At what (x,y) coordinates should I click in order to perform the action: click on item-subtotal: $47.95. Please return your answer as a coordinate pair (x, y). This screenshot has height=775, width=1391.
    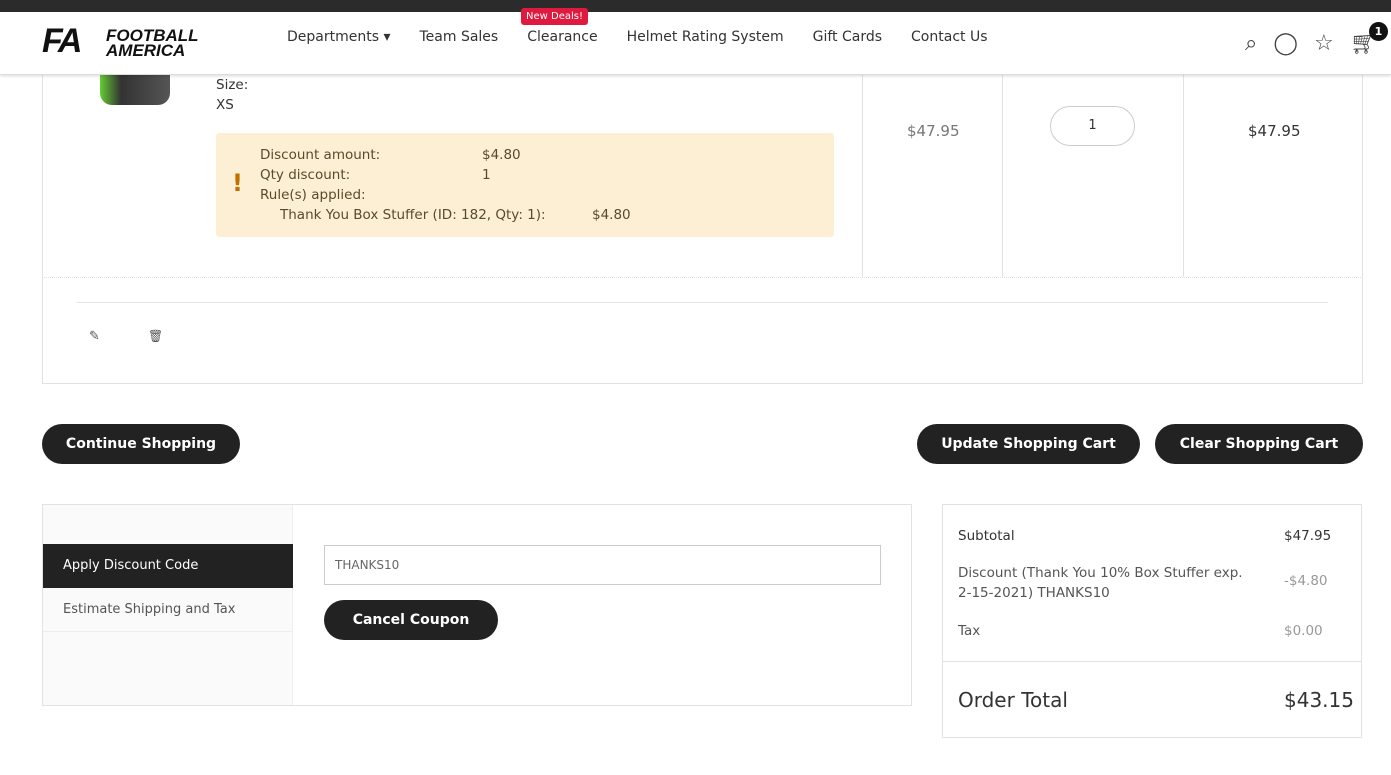
    Looking at the image, I should click on (1274, 131).